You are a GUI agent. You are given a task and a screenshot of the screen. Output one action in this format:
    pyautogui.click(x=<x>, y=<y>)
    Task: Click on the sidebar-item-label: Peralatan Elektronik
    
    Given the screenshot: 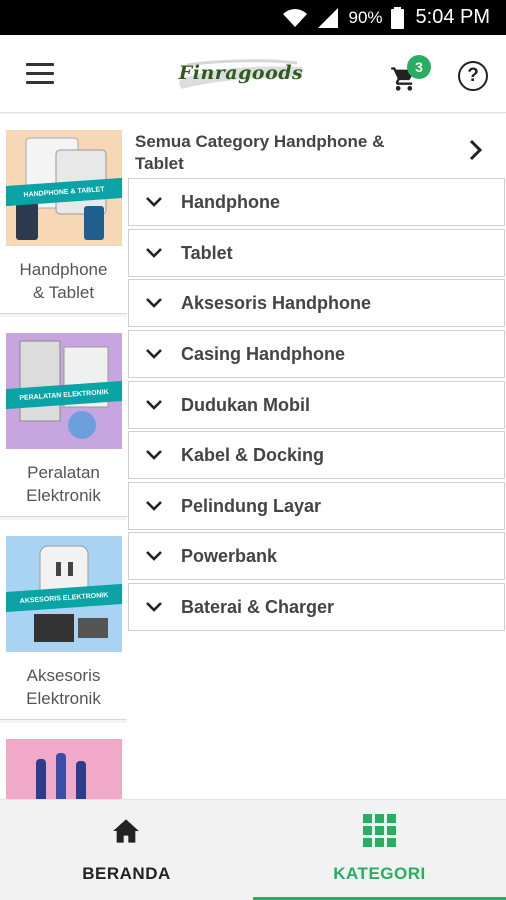 What is the action you would take?
    pyautogui.click(x=63, y=484)
    